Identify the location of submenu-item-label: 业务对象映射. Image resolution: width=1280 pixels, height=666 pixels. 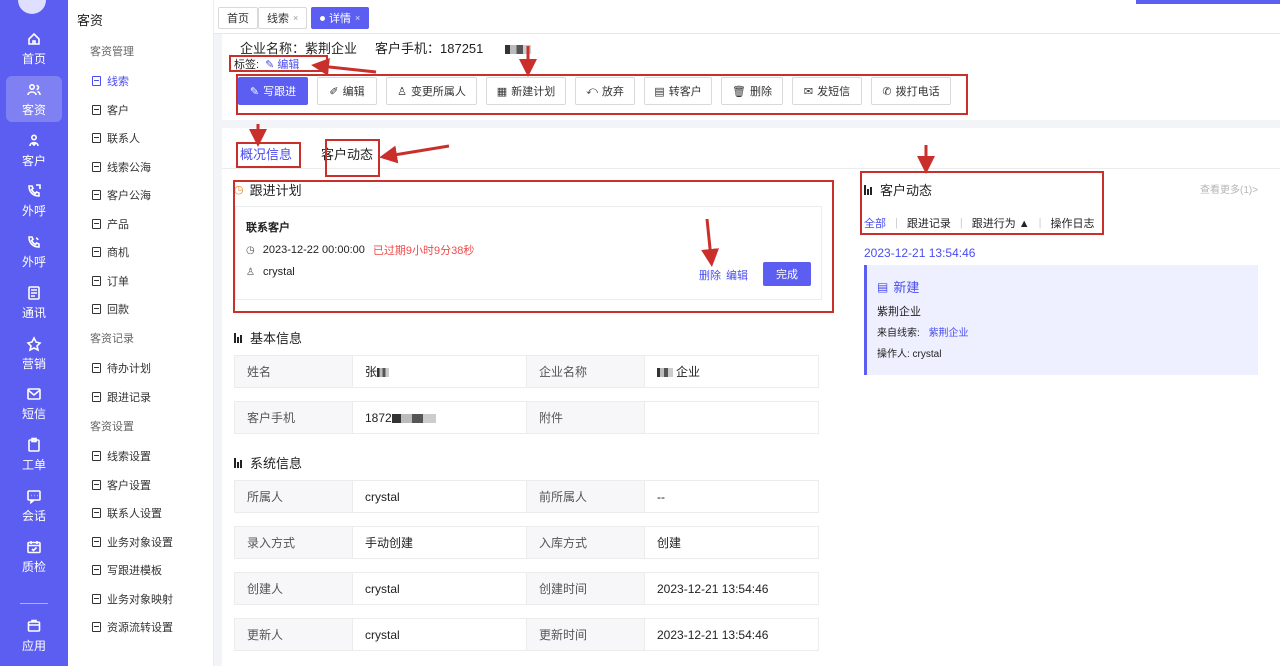
(140, 599).